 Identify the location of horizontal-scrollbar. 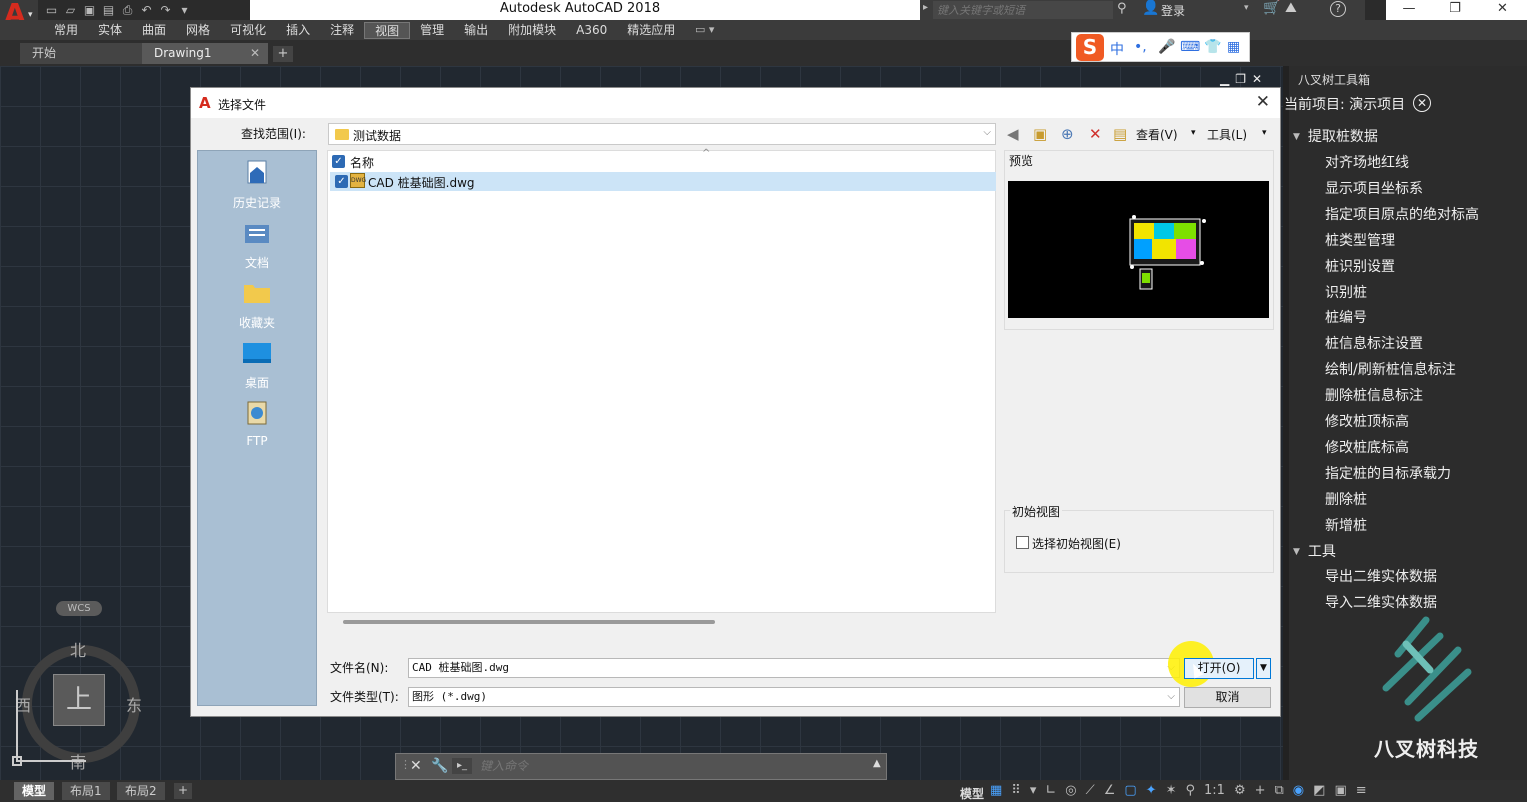
(529, 622).